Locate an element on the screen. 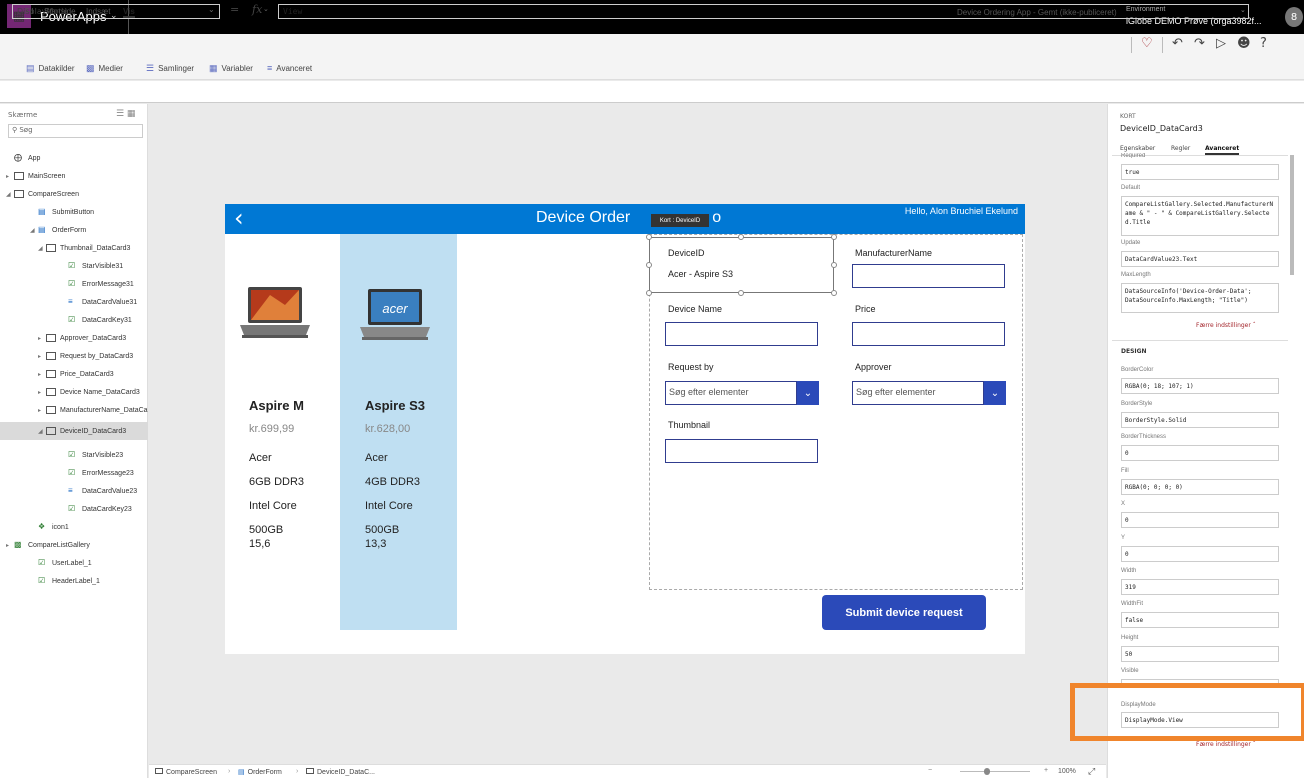 The height and width of the screenshot is (778, 1304). tree-item-textinput: ≡ DataCardValue31 is located at coordinates (74, 302).